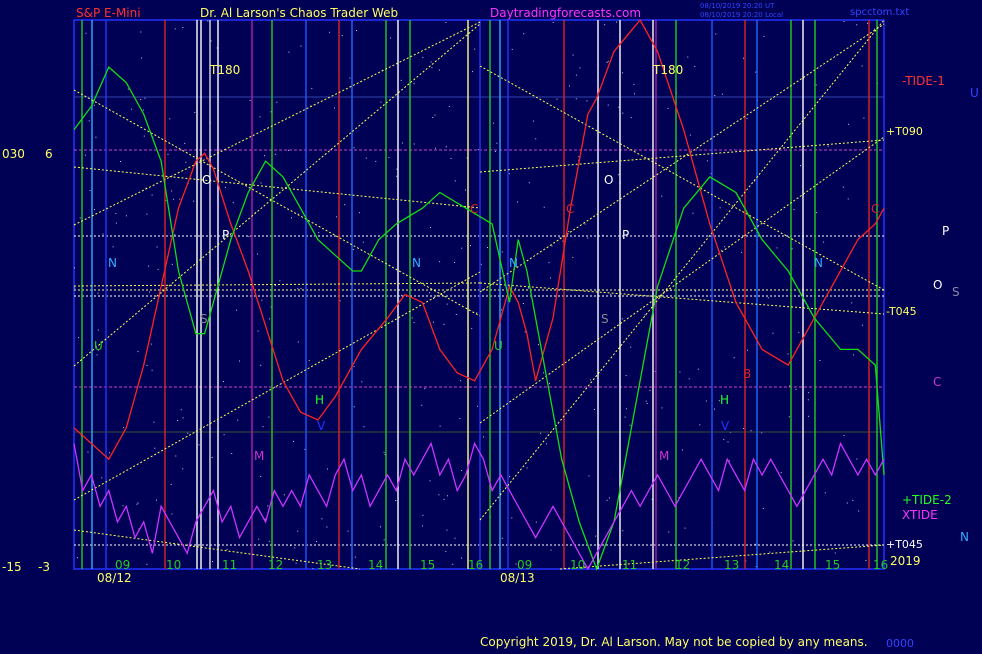  Describe the element at coordinates (974, 93) in the screenshot. I see `label-u-top: U` at that location.